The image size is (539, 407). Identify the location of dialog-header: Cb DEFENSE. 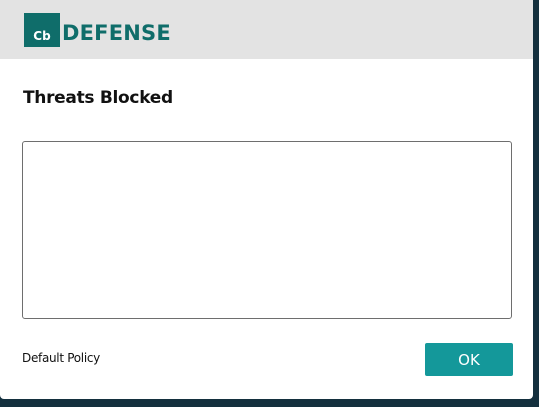
(266, 29).